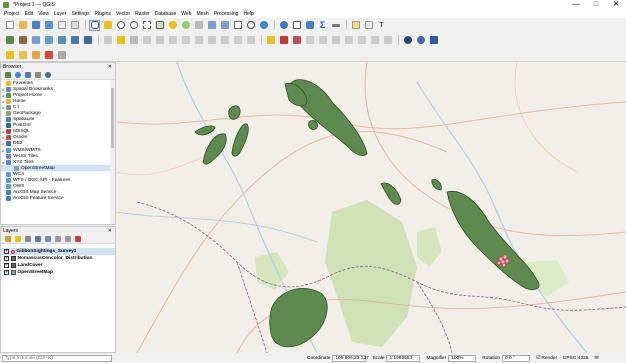 This screenshot has height=363, width=626. I want to click on undo-icon, so click(237, 40).